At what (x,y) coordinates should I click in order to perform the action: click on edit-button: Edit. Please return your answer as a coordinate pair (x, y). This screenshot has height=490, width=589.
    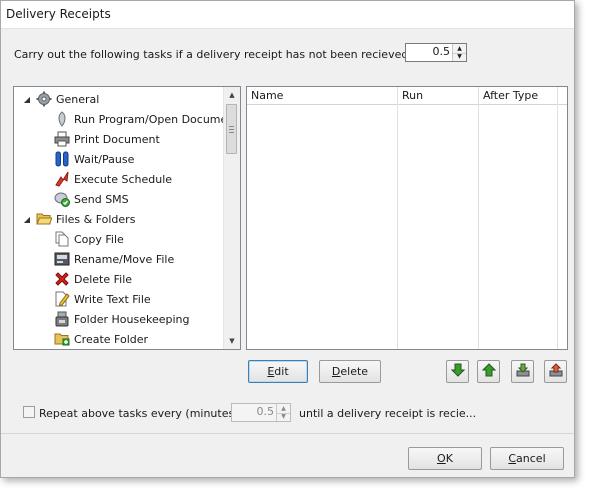
    Looking at the image, I should click on (278, 371).